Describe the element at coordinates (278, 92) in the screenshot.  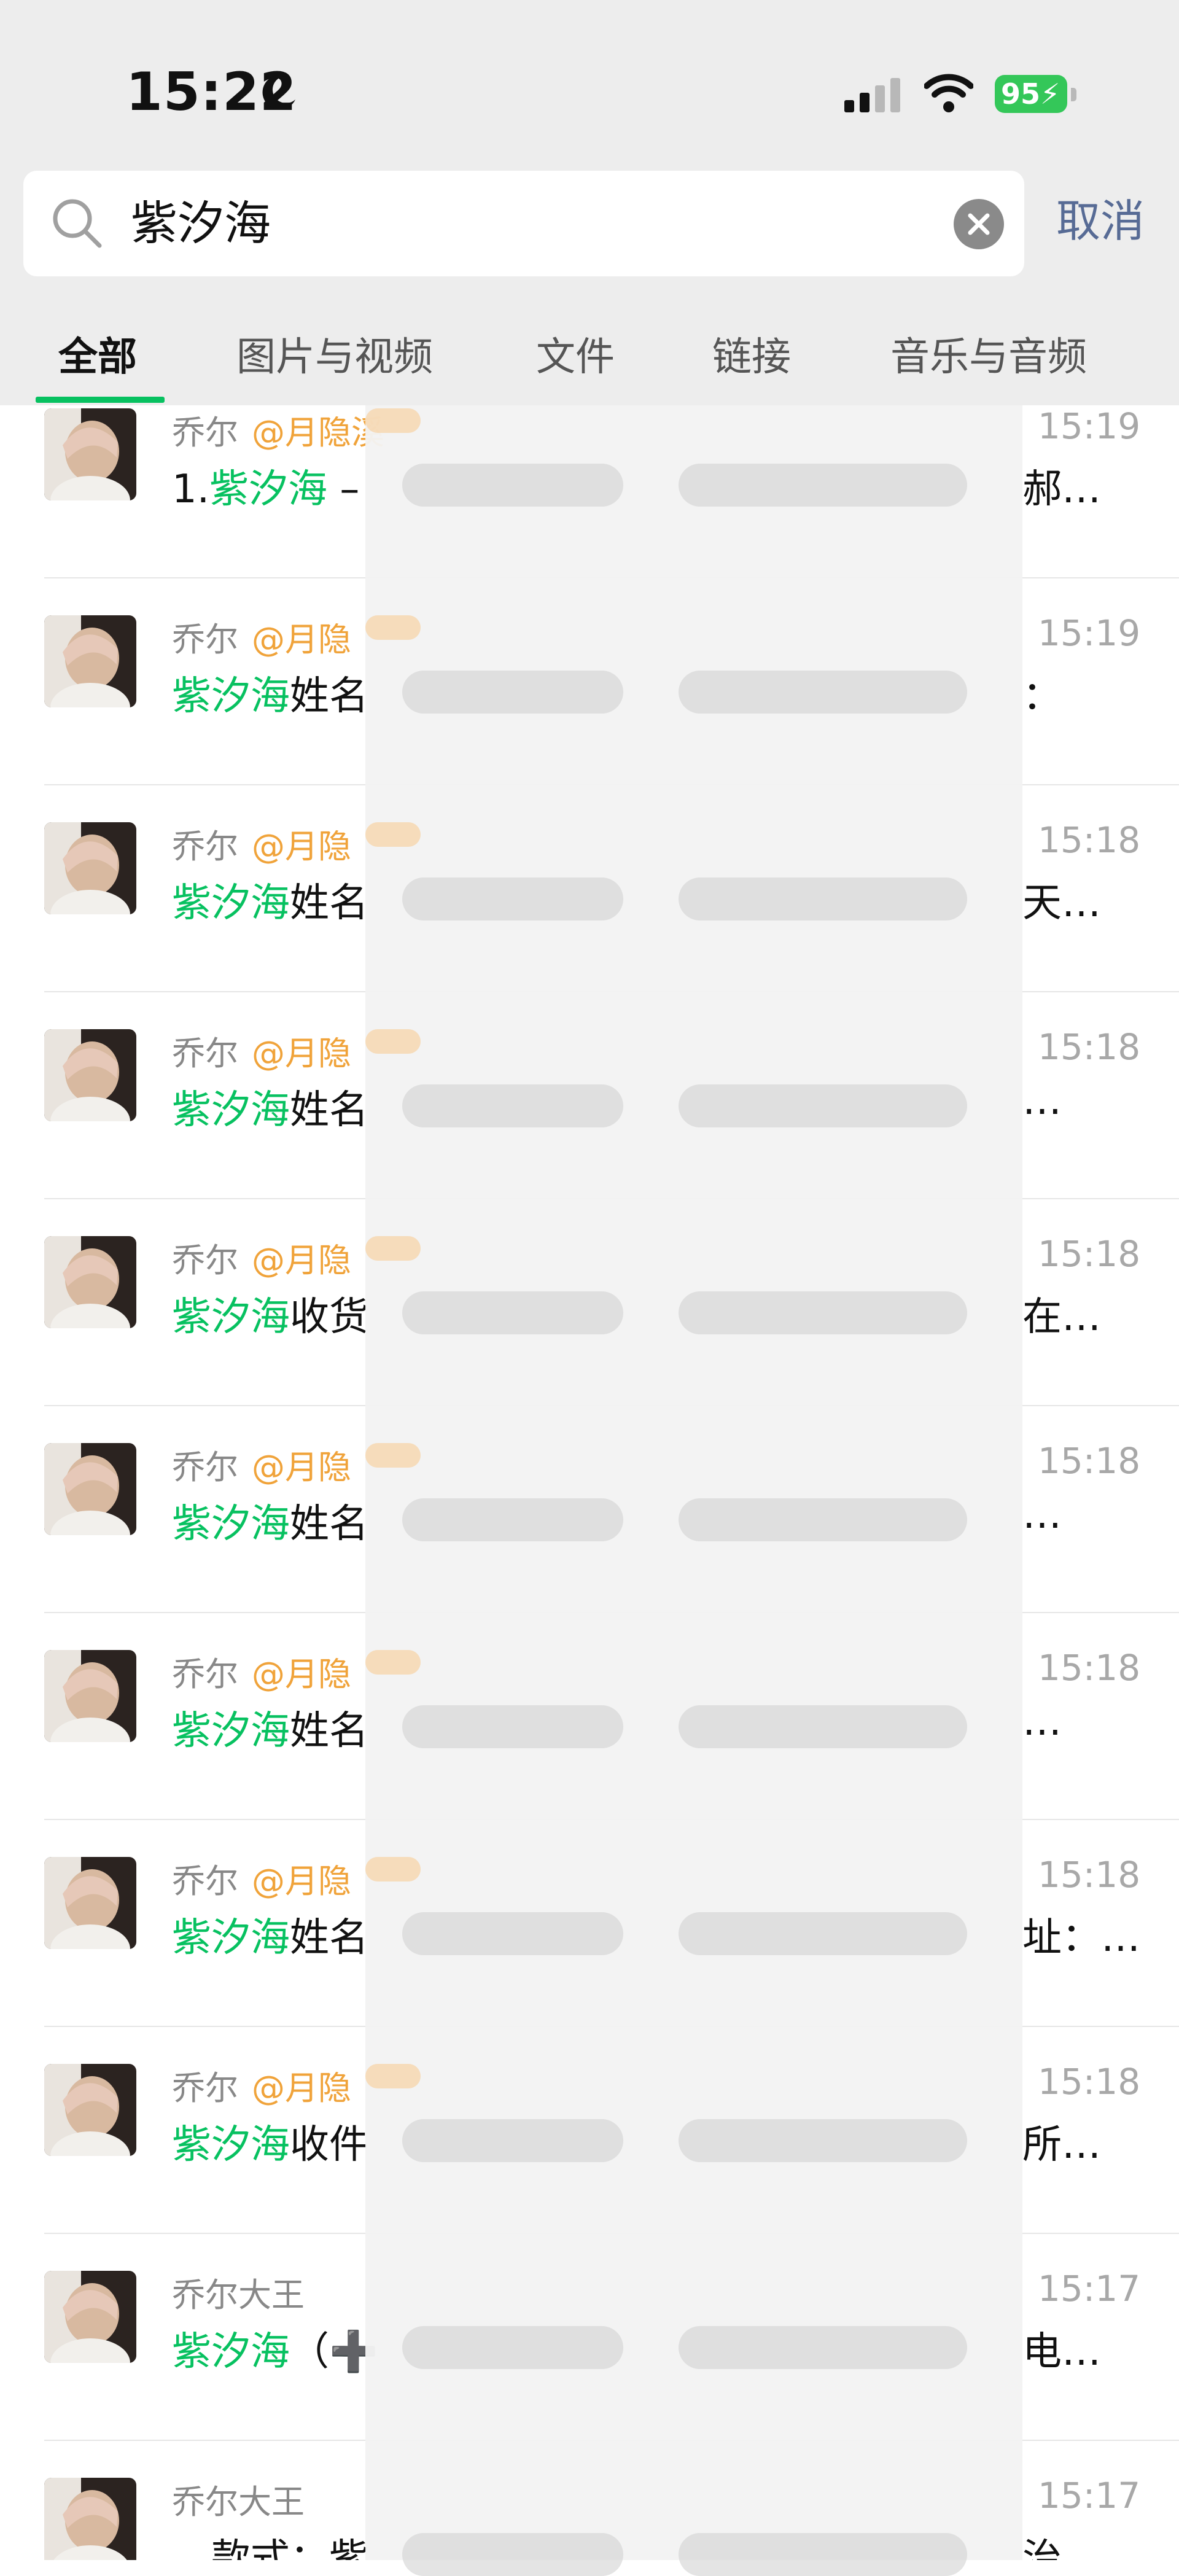
I see `moon-icon` at that location.